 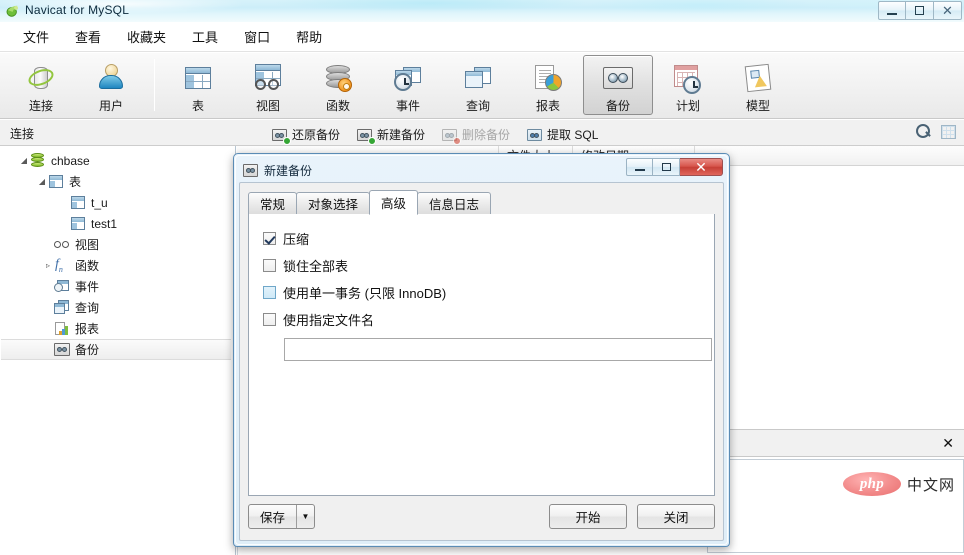 I want to click on start-button: 开始, so click(x=588, y=516).